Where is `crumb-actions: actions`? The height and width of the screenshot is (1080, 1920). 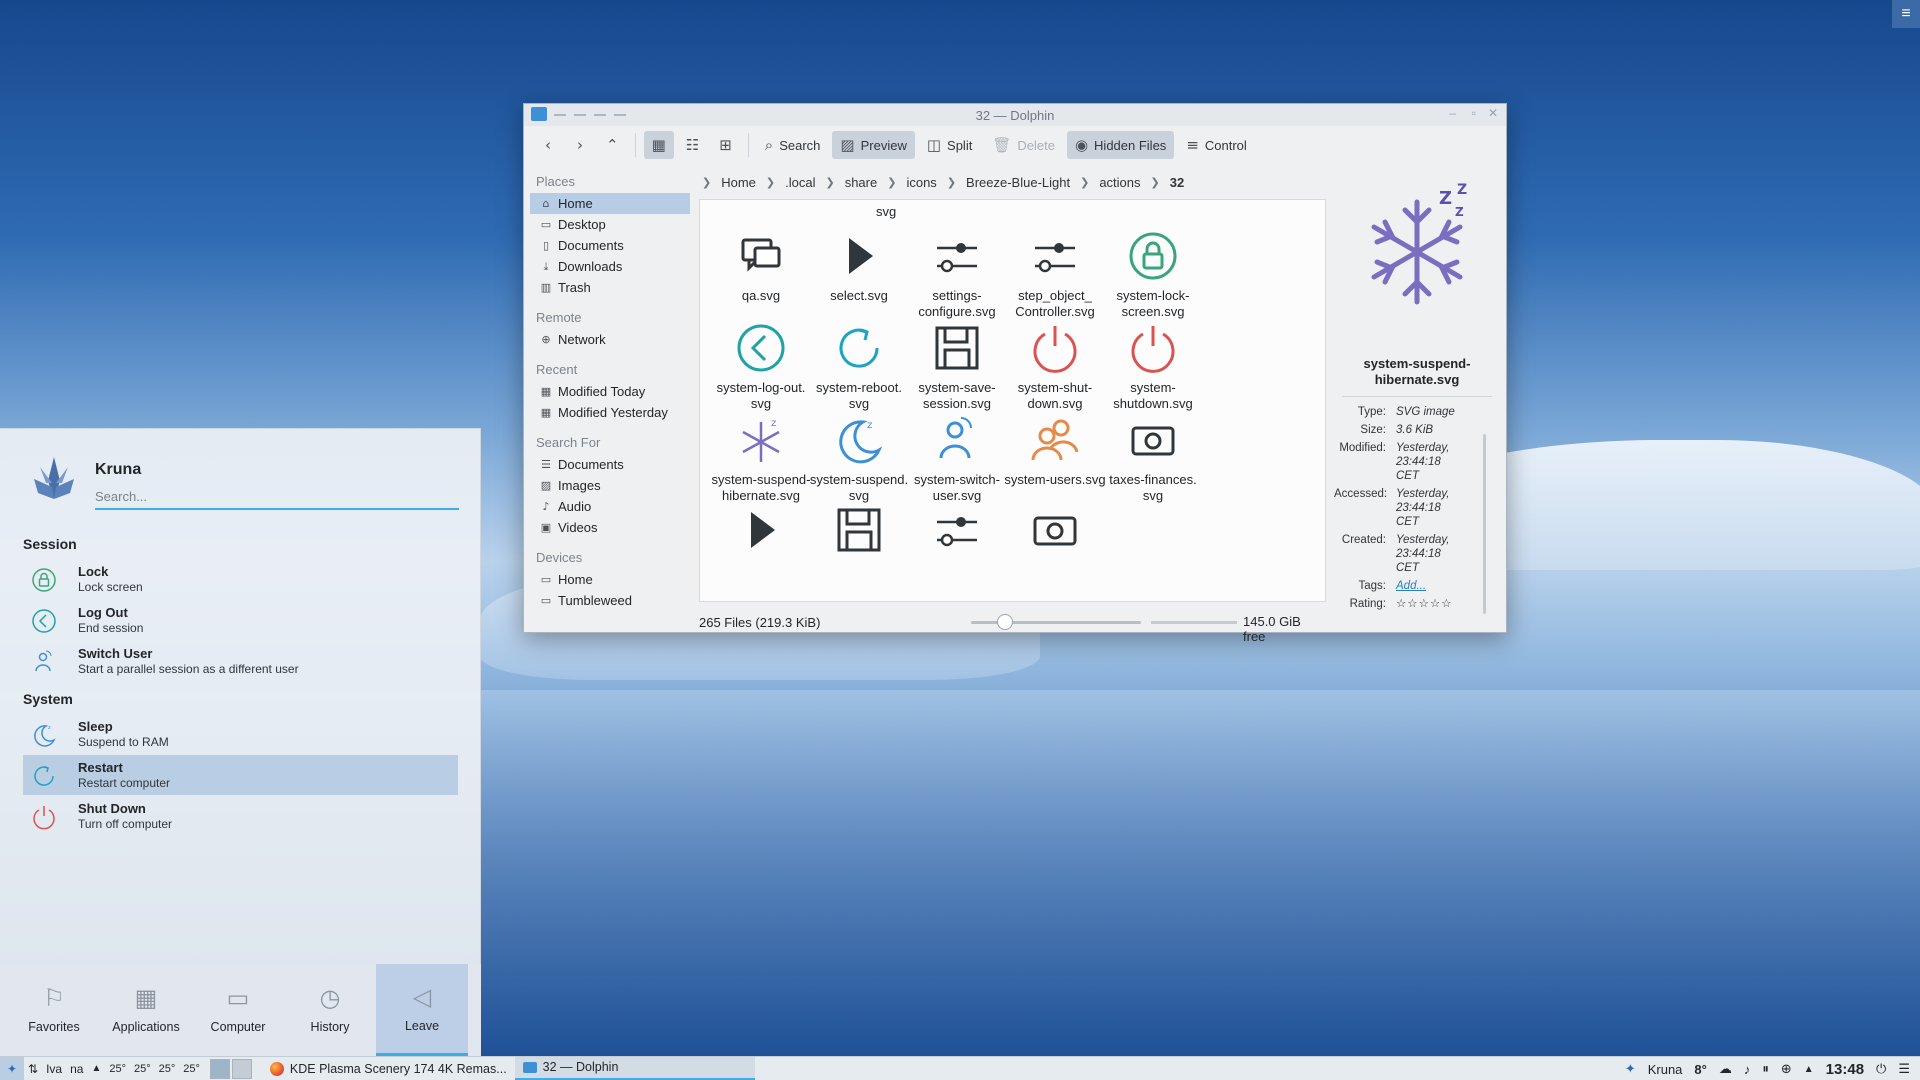
crumb-actions: actions is located at coordinates (1119, 182).